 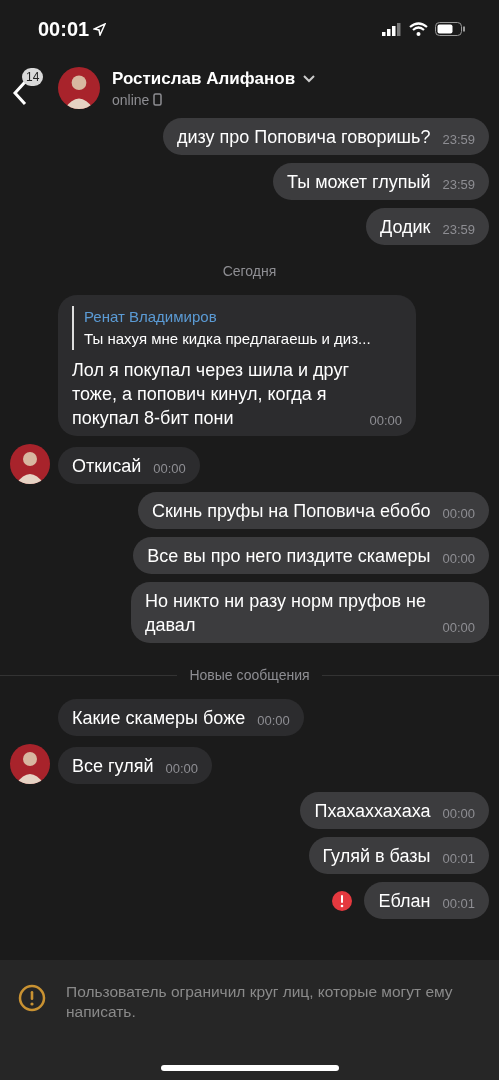 I want to click on back-icon, so click(x=20, y=93).